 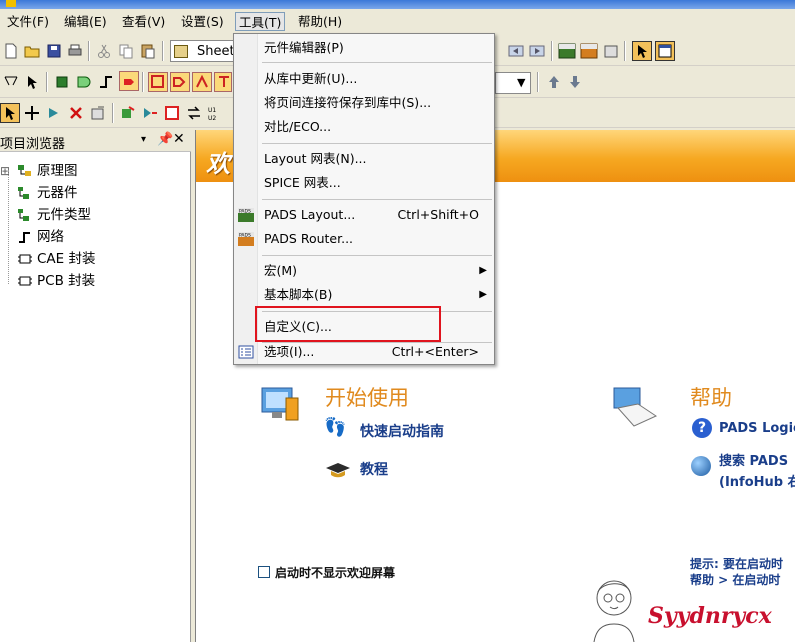 I want to click on menu-settings: 设置(S), so click(x=202, y=21).